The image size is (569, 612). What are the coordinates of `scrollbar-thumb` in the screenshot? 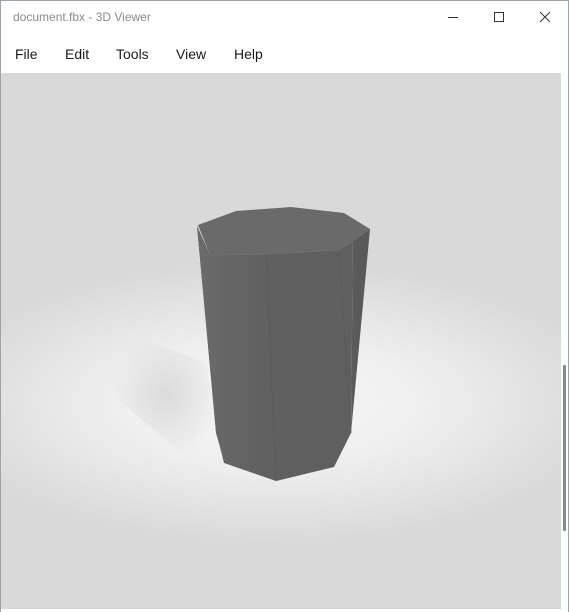 It's located at (564, 448).